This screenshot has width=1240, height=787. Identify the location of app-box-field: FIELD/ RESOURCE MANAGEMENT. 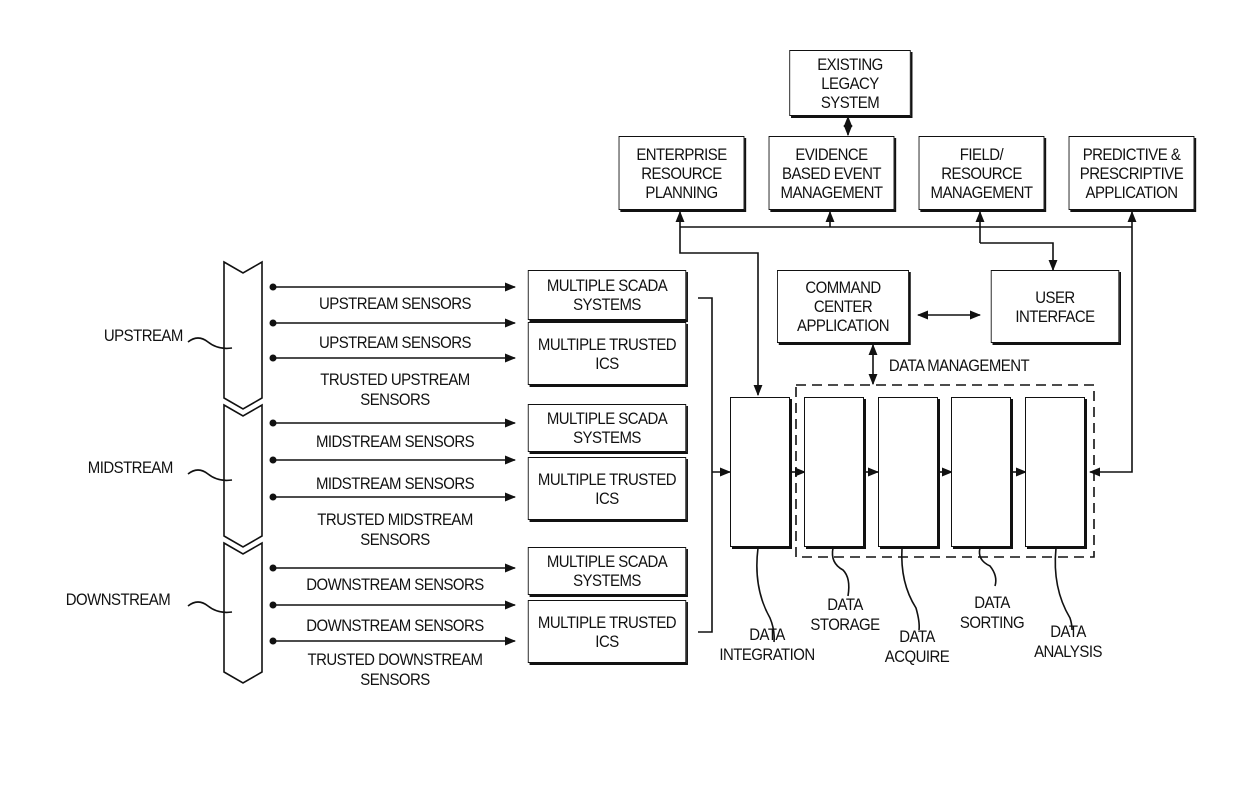
(981, 173).